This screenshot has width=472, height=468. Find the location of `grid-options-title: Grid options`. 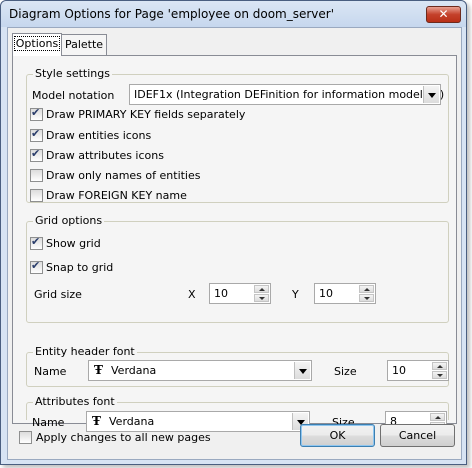

grid-options-title: Grid options is located at coordinates (69, 220).